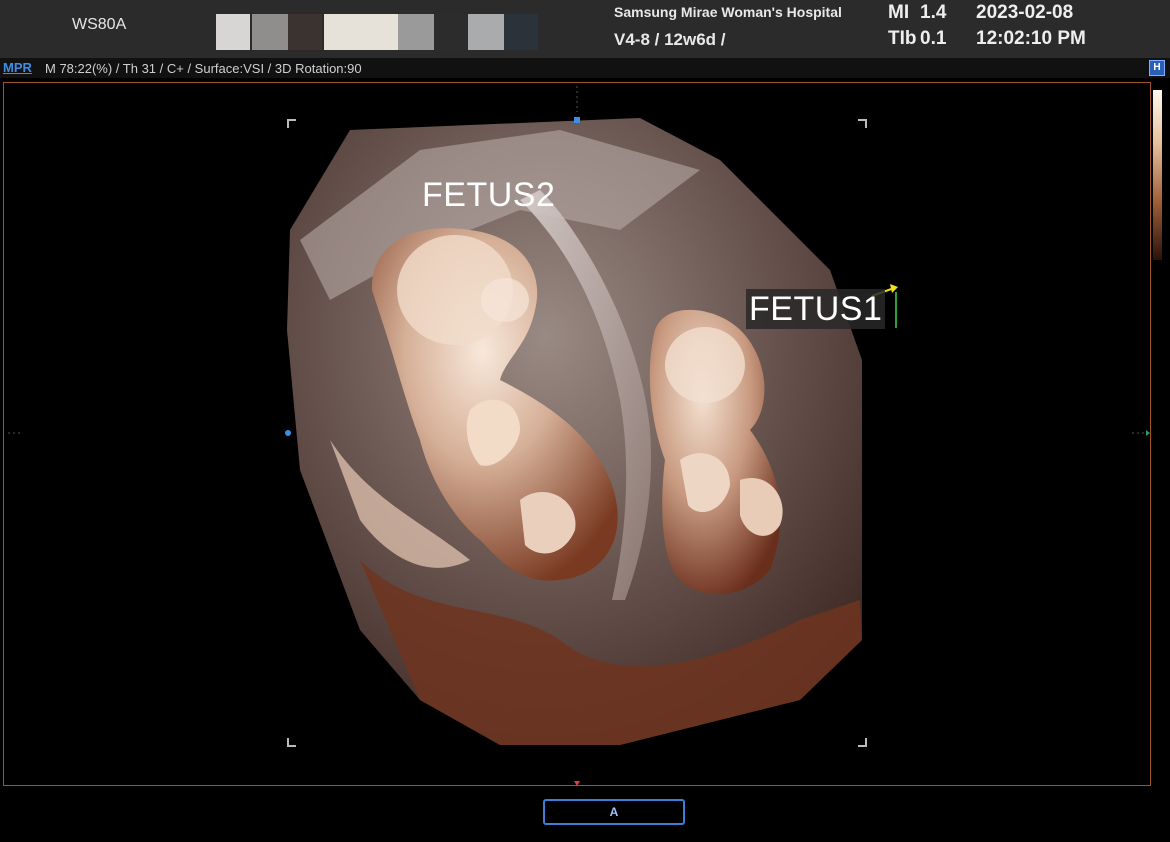 Image resolution: width=1170 pixels, height=842 pixels. What do you see at coordinates (488, 195) in the screenshot?
I see `fetus2-label: FETUS2` at bounding box center [488, 195].